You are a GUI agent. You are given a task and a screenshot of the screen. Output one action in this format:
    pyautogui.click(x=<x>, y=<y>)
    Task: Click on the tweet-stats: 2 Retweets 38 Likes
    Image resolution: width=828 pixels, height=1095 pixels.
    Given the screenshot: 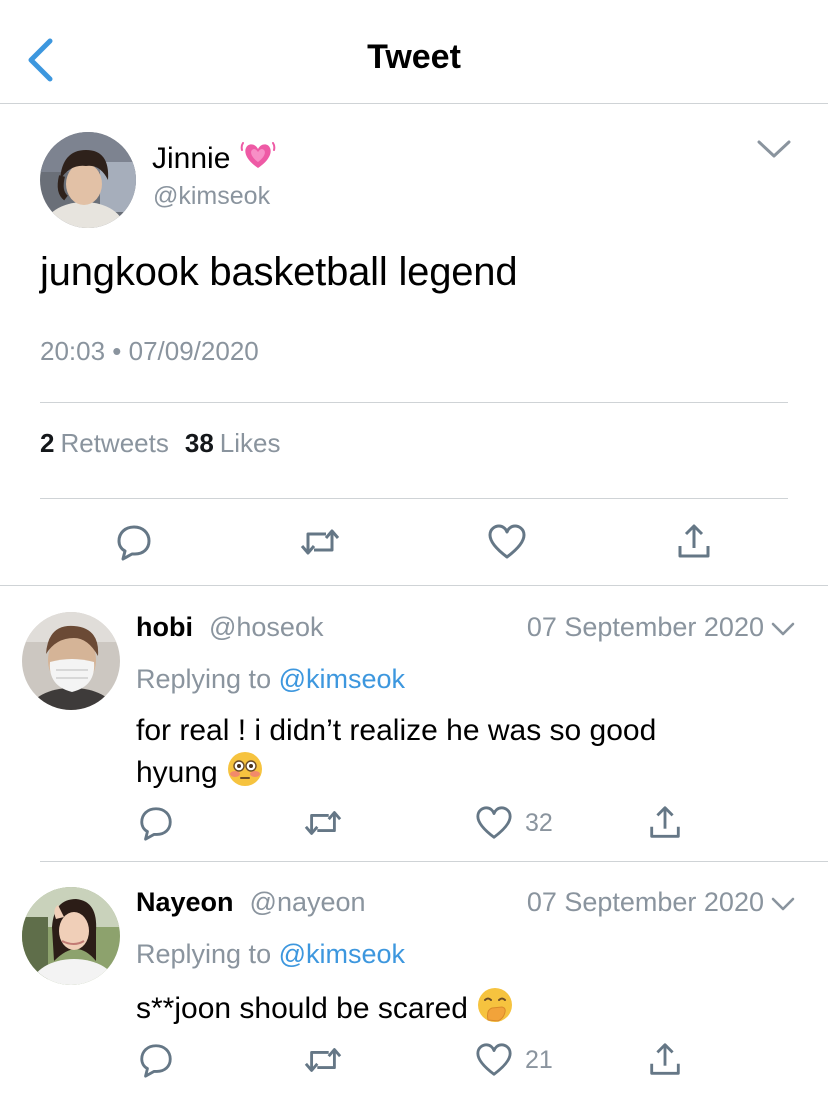 What is the action you would take?
    pyautogui.click(x=165, y=443)
    